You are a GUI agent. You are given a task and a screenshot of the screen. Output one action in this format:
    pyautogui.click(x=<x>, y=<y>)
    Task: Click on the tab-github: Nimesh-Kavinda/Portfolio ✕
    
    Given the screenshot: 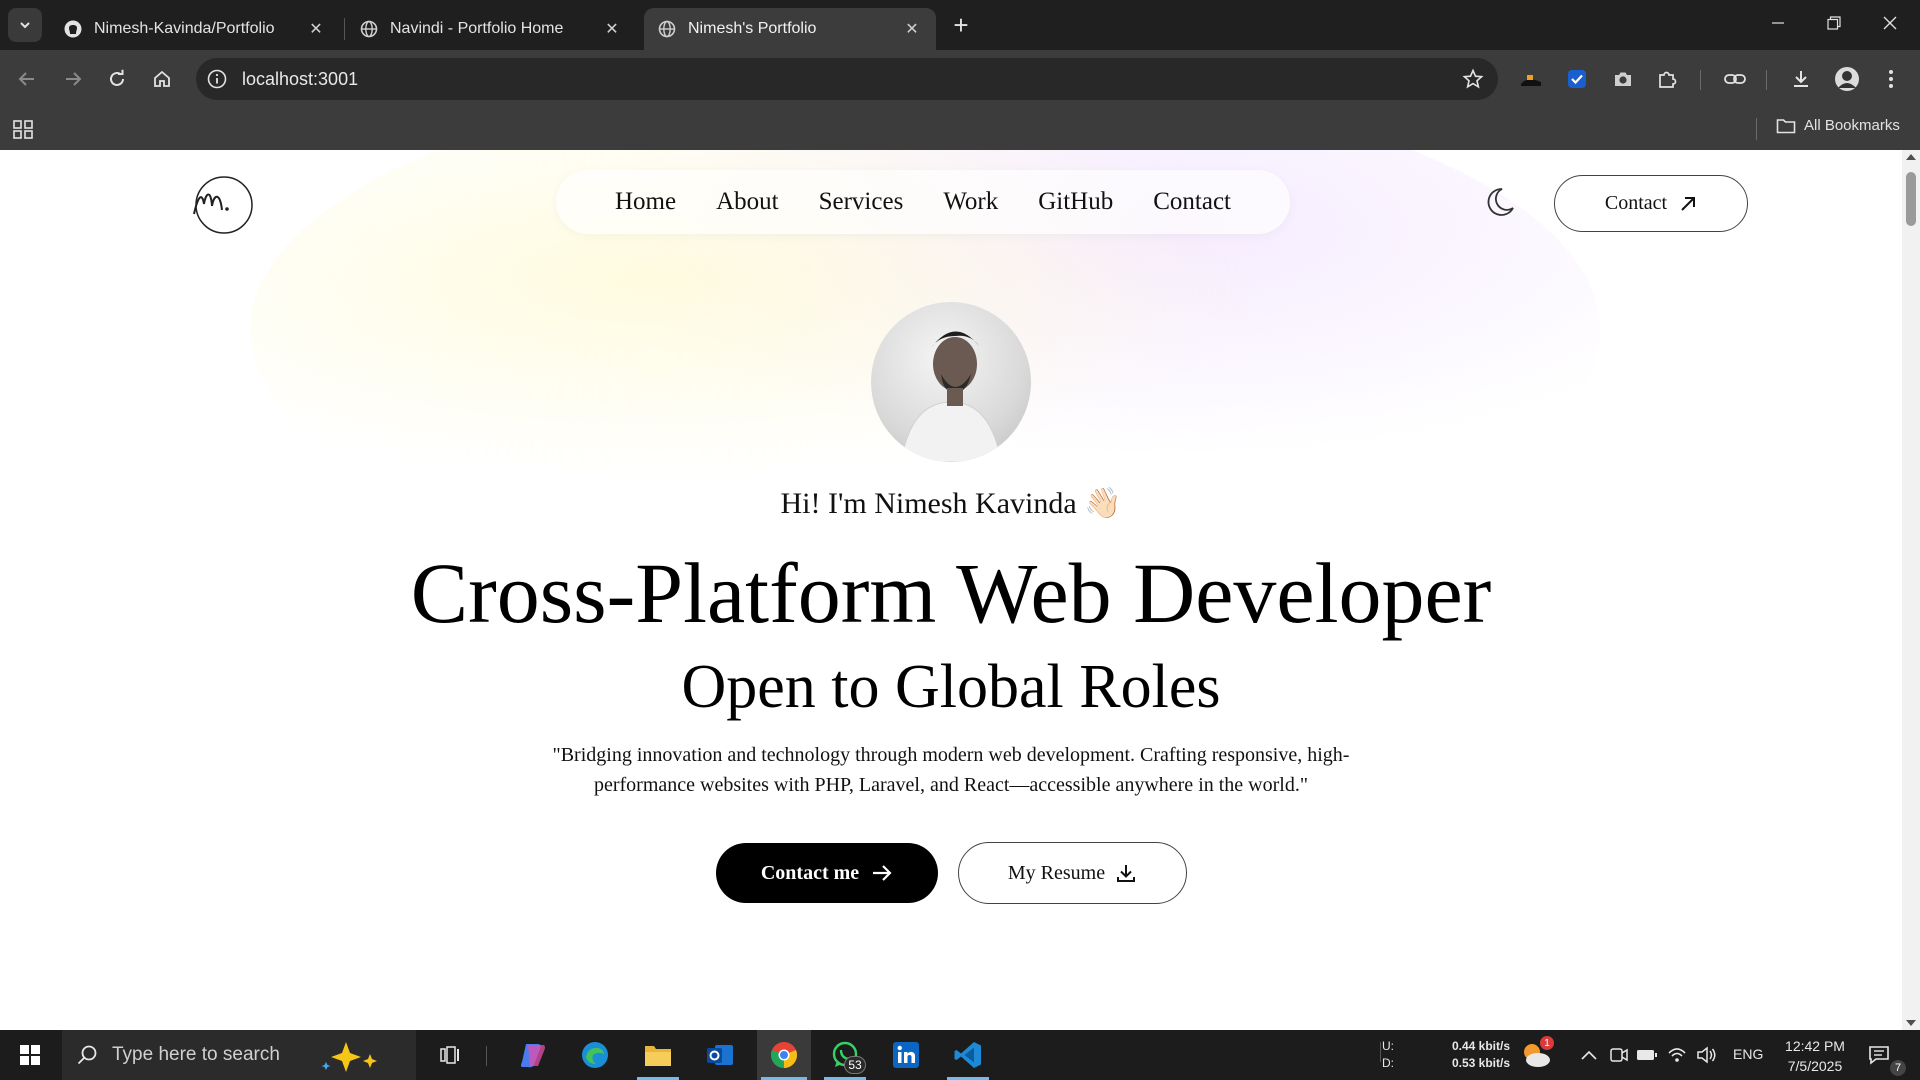 What is the action you would take?
    pyautogui.click(x=195, y=29)
    